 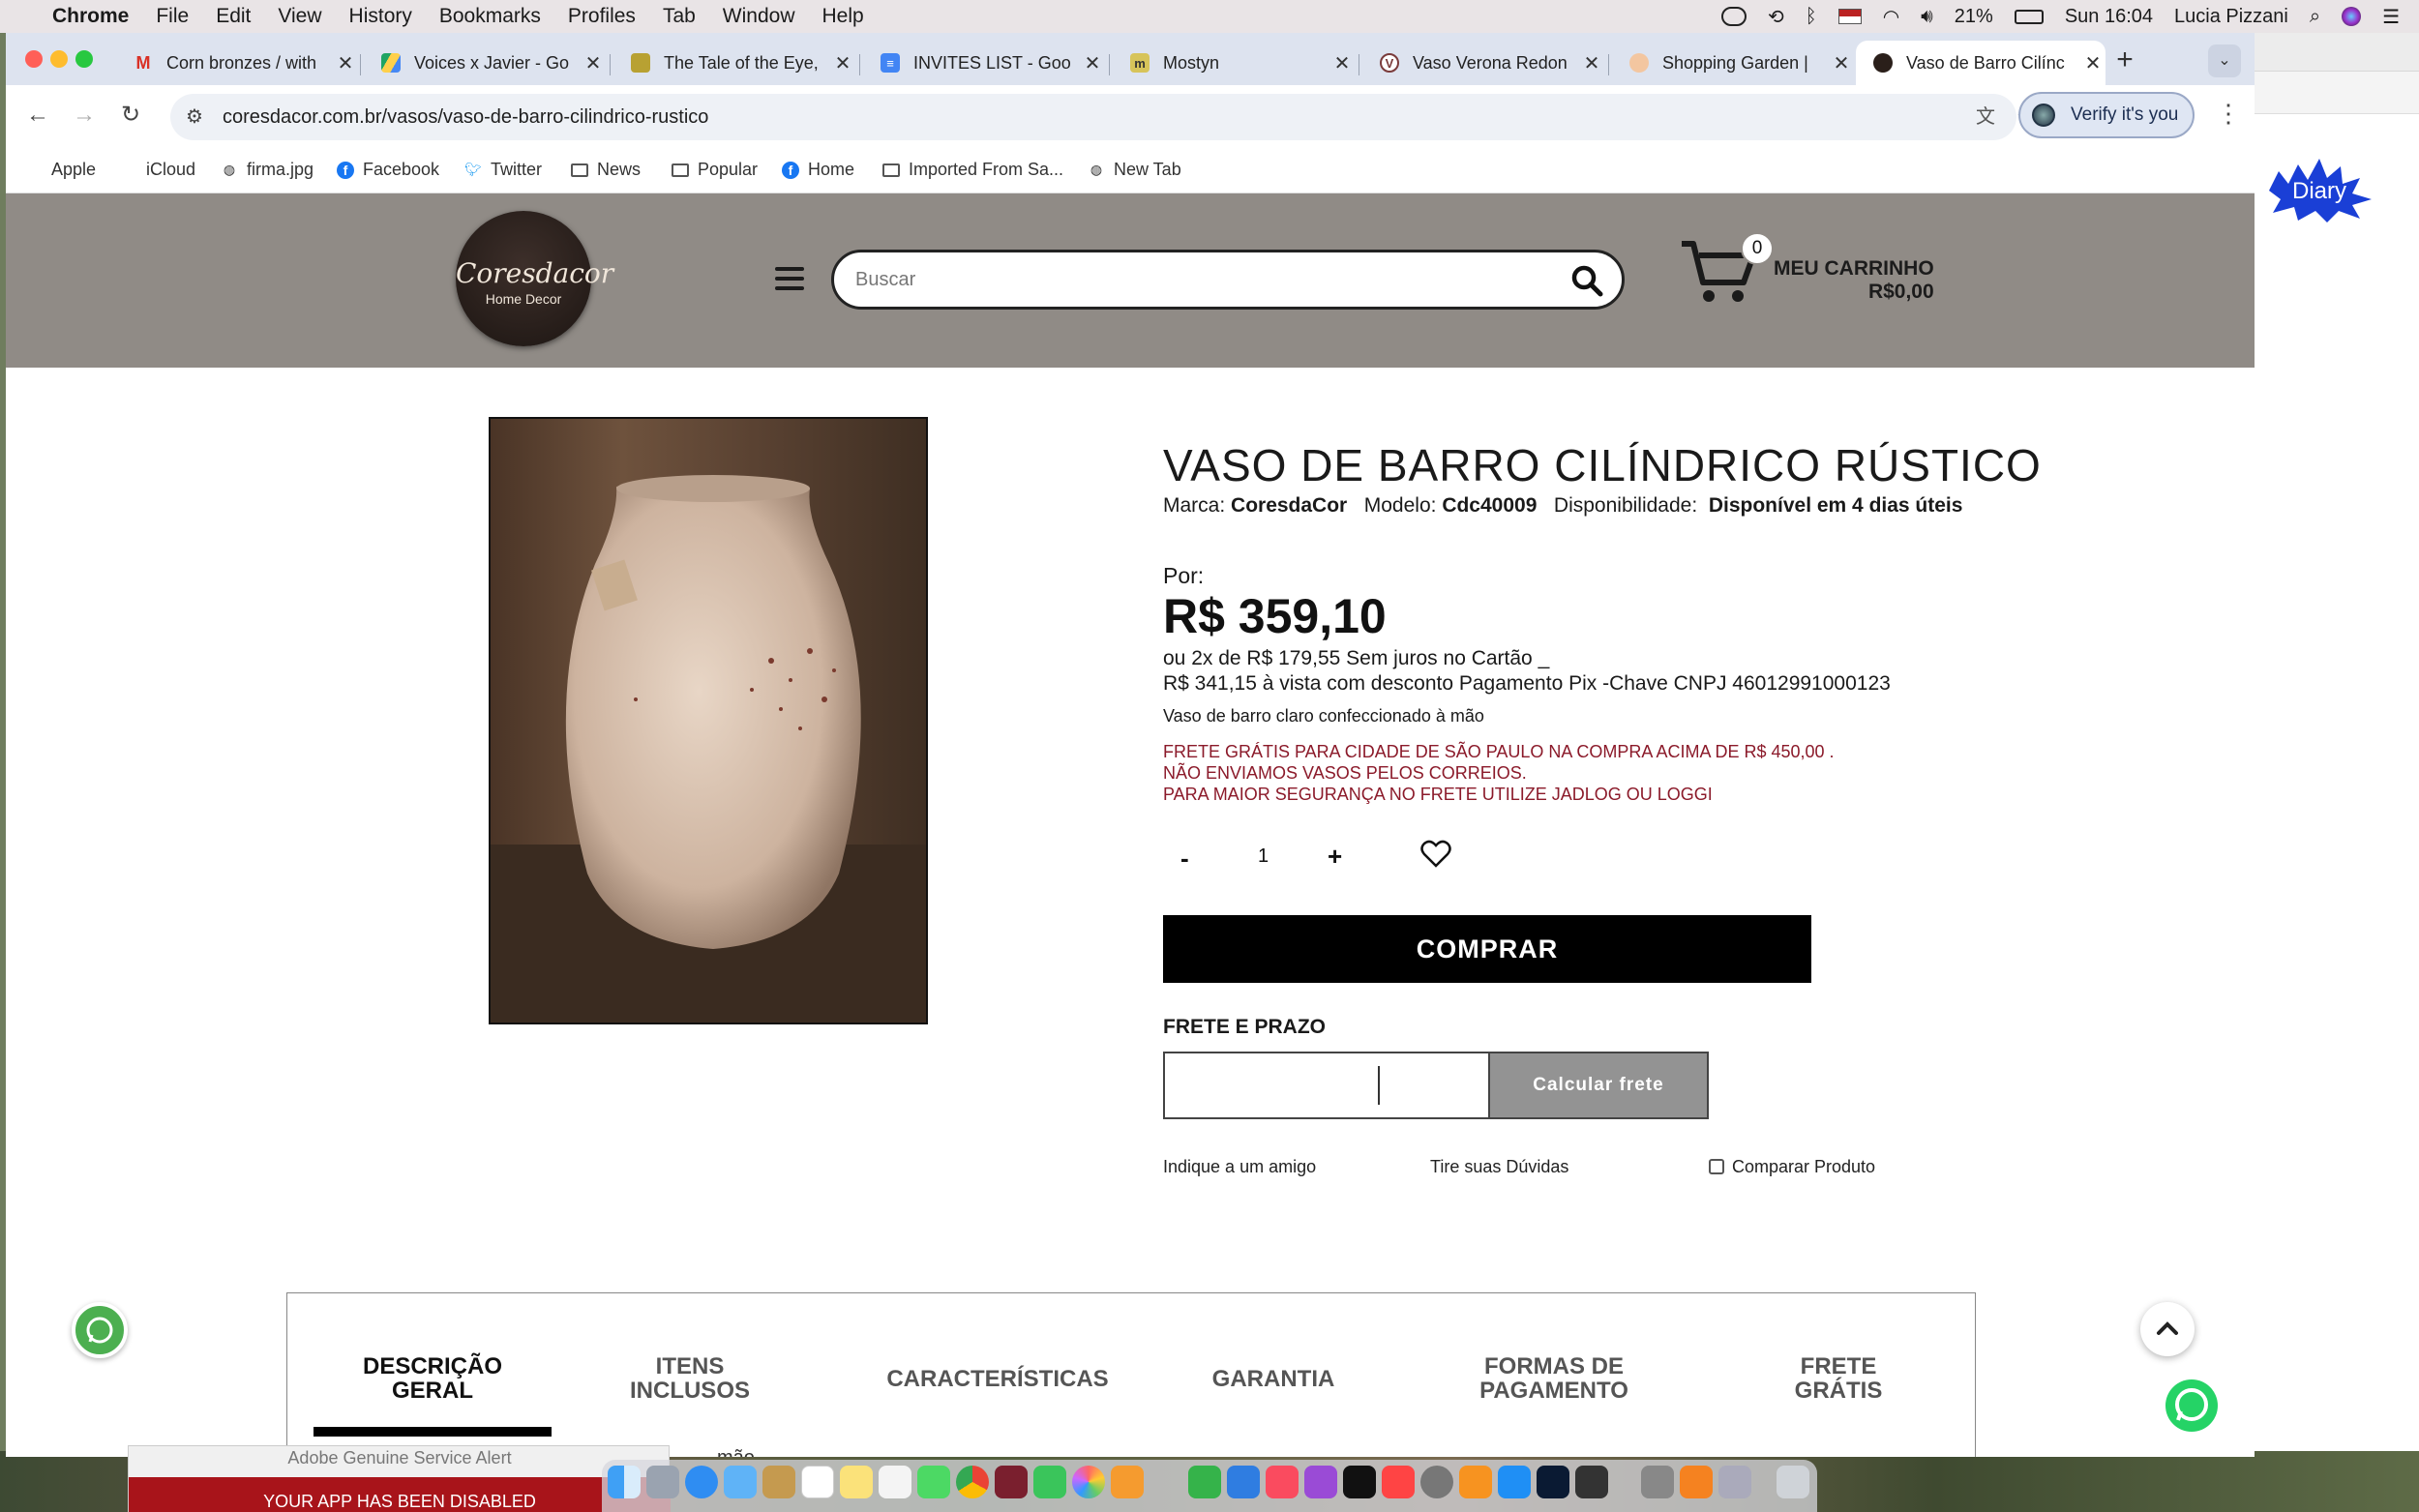 I want to click on app-menu: Chrome, so click(x=90, y=16).